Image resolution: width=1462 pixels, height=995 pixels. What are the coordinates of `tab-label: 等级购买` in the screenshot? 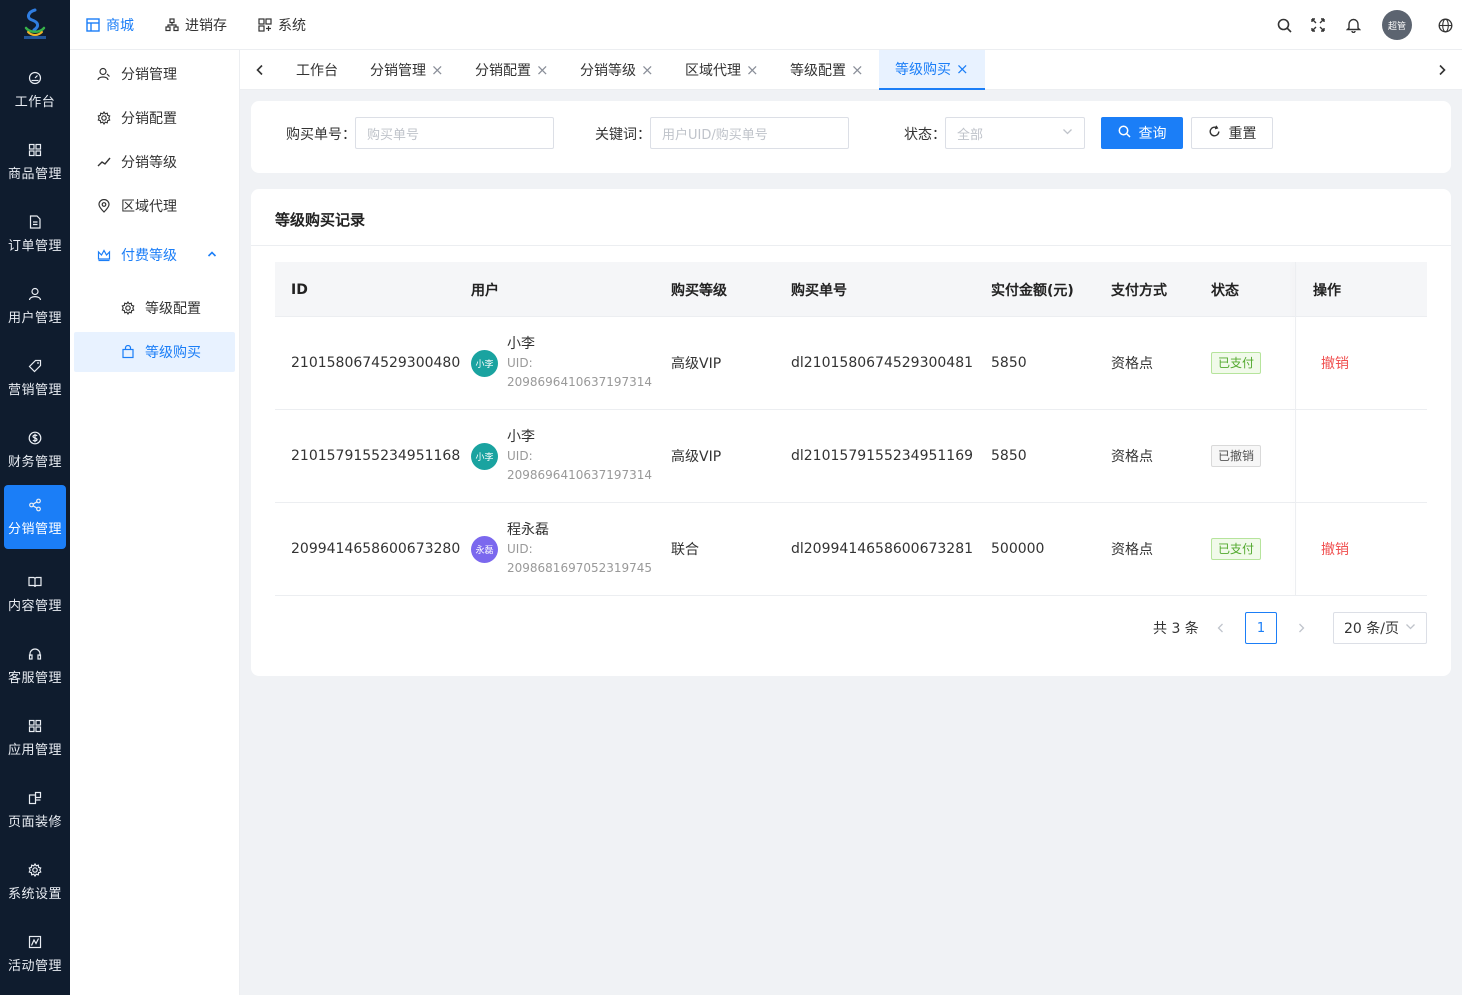 It's located at (923, 70).